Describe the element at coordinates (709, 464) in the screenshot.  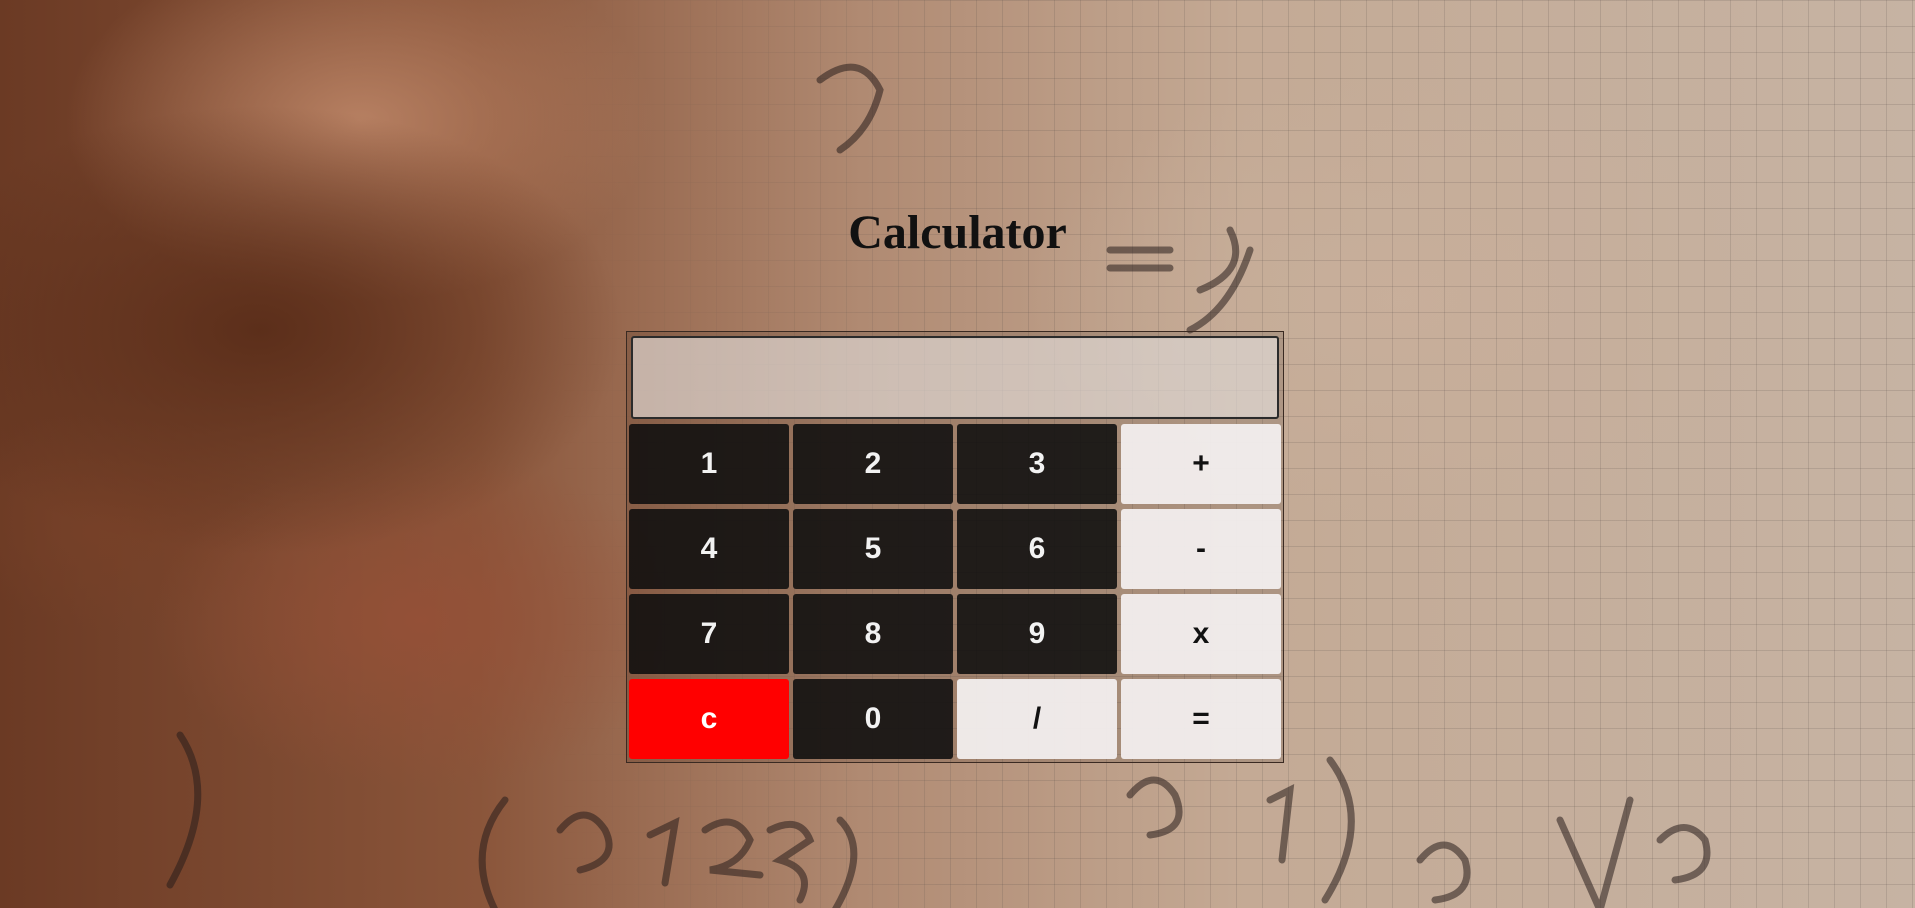
I see `key-digit-1-button: 1` at that location.